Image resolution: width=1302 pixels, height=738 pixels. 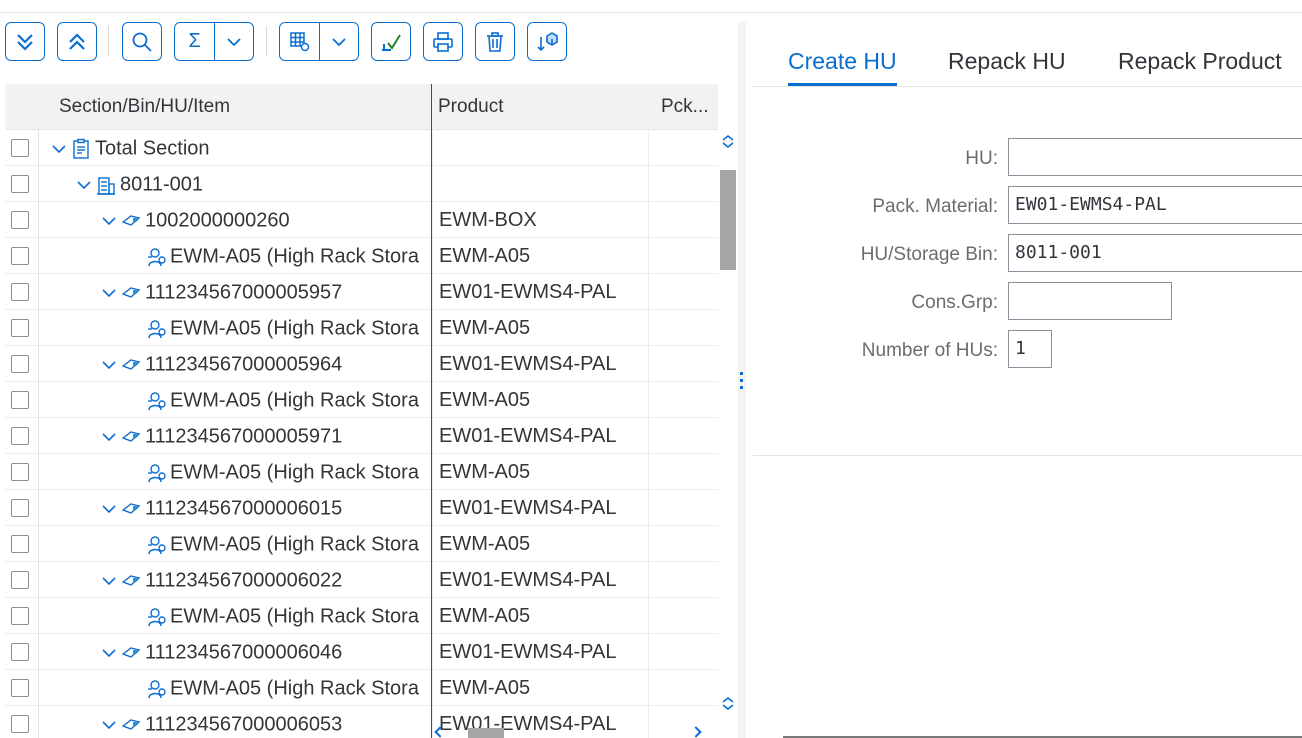 I want to click on column-header-section: Section/Bin/HU/Item, so click(x=244, y=107).